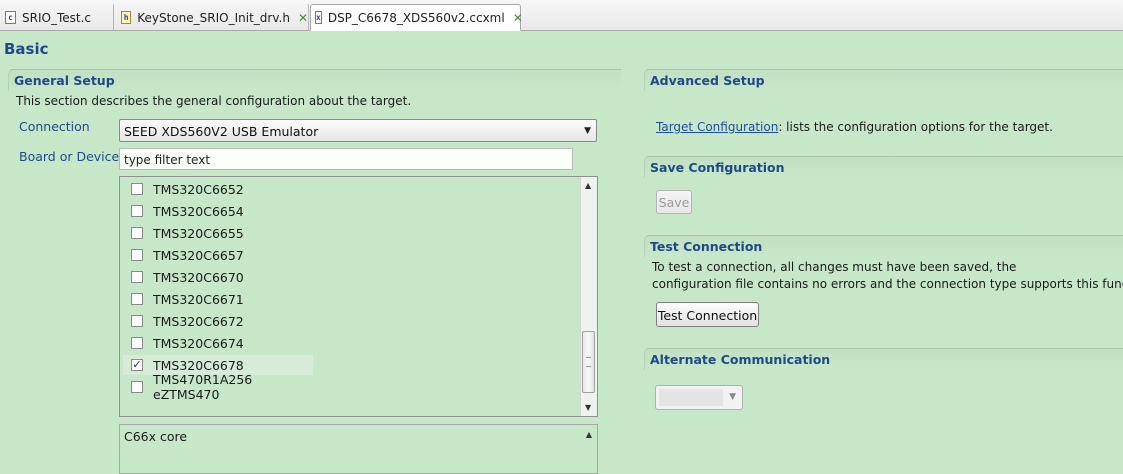 The image size is (1123, 474). I want to click on alternate-communication-select: ▼, so click(699, 397).